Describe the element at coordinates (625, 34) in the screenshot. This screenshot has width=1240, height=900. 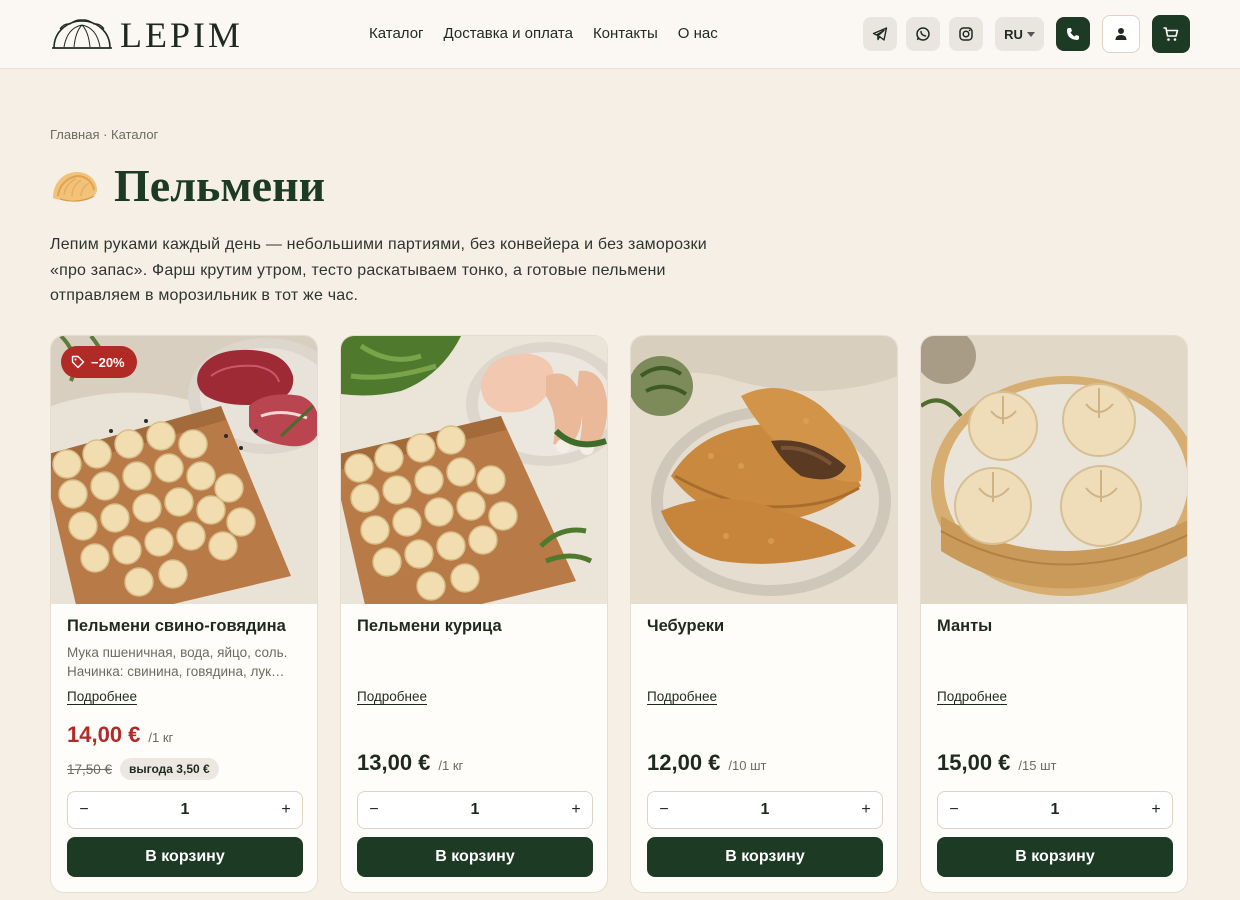
I see `nav-contacts: Контакты` at that location.